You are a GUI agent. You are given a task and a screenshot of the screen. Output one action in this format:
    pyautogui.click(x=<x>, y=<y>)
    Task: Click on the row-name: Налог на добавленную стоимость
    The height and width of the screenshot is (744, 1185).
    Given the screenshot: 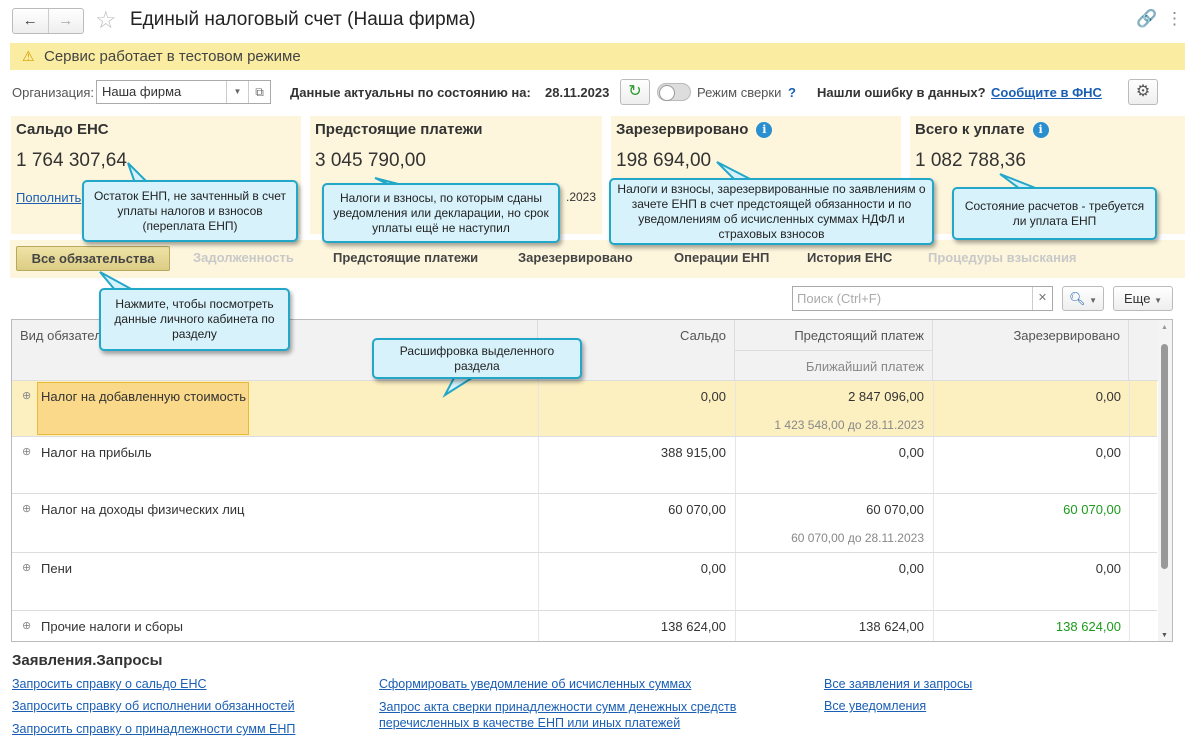 What is the action you would take?
    pyautogui.click(x=143, y=396)
    